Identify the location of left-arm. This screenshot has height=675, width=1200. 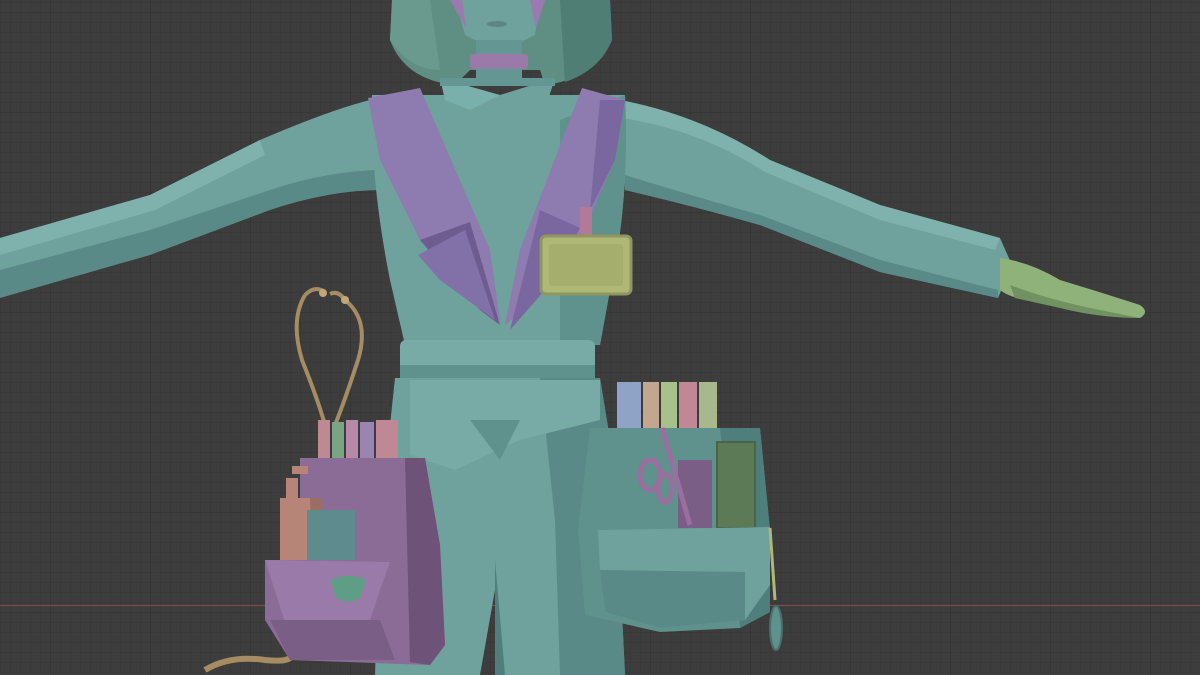
(192, 199).